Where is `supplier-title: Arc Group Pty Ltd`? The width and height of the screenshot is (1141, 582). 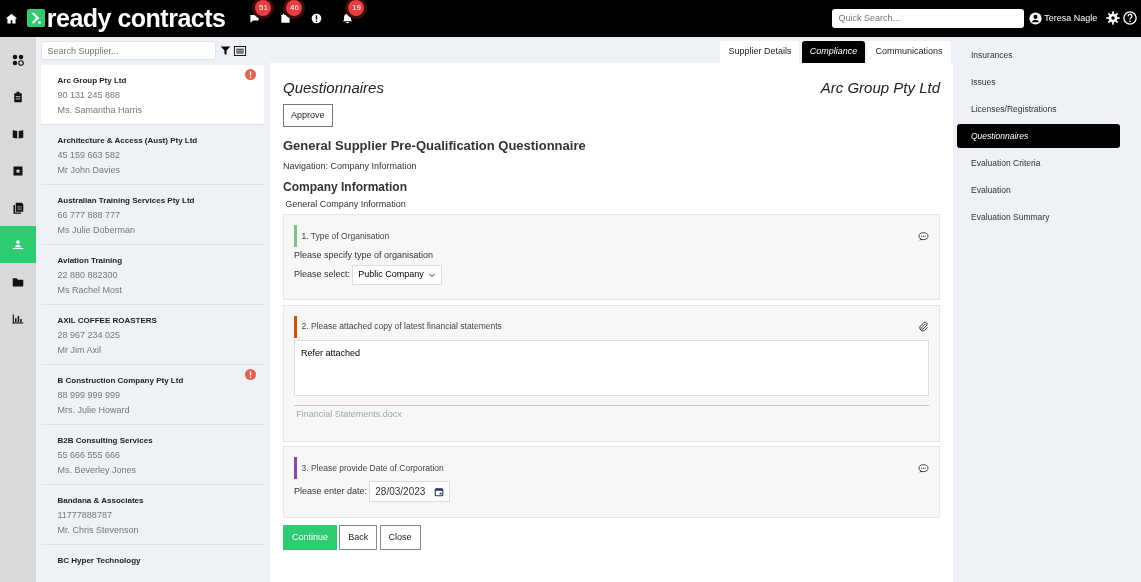
supplier-title: Arc Group Pty Ltd is located at coordinates (880, 87).